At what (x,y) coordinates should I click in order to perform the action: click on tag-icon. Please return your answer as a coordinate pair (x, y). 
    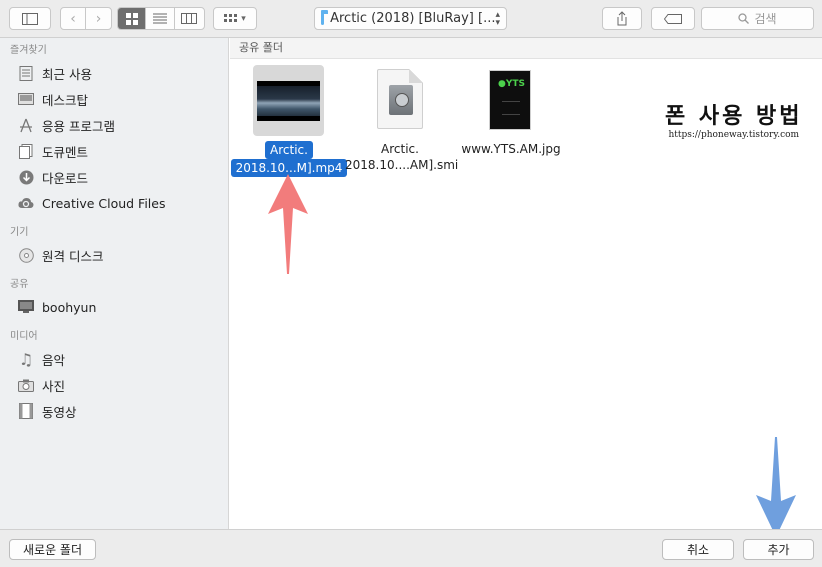
    Looking at the image, I should click on (673, 18).